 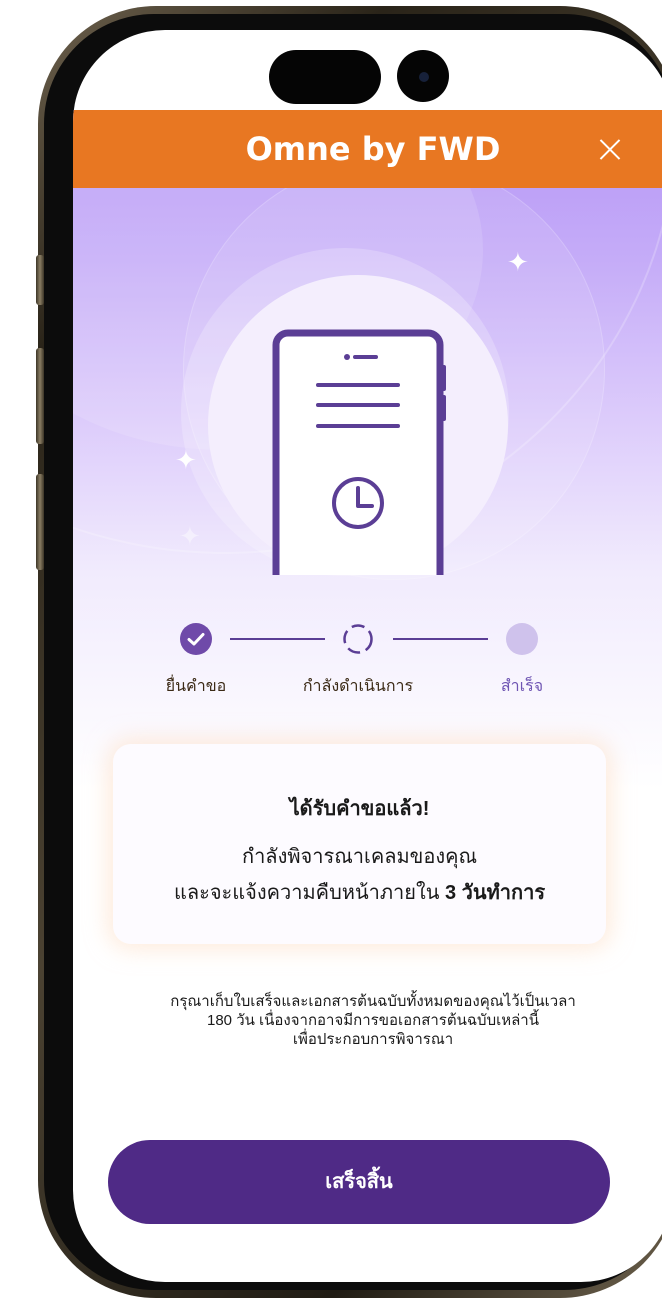 What do you see at coordinates (373, 149) in the screenshot?
I see `app-title: Omne by FWD` at bounding box center [373, 149].